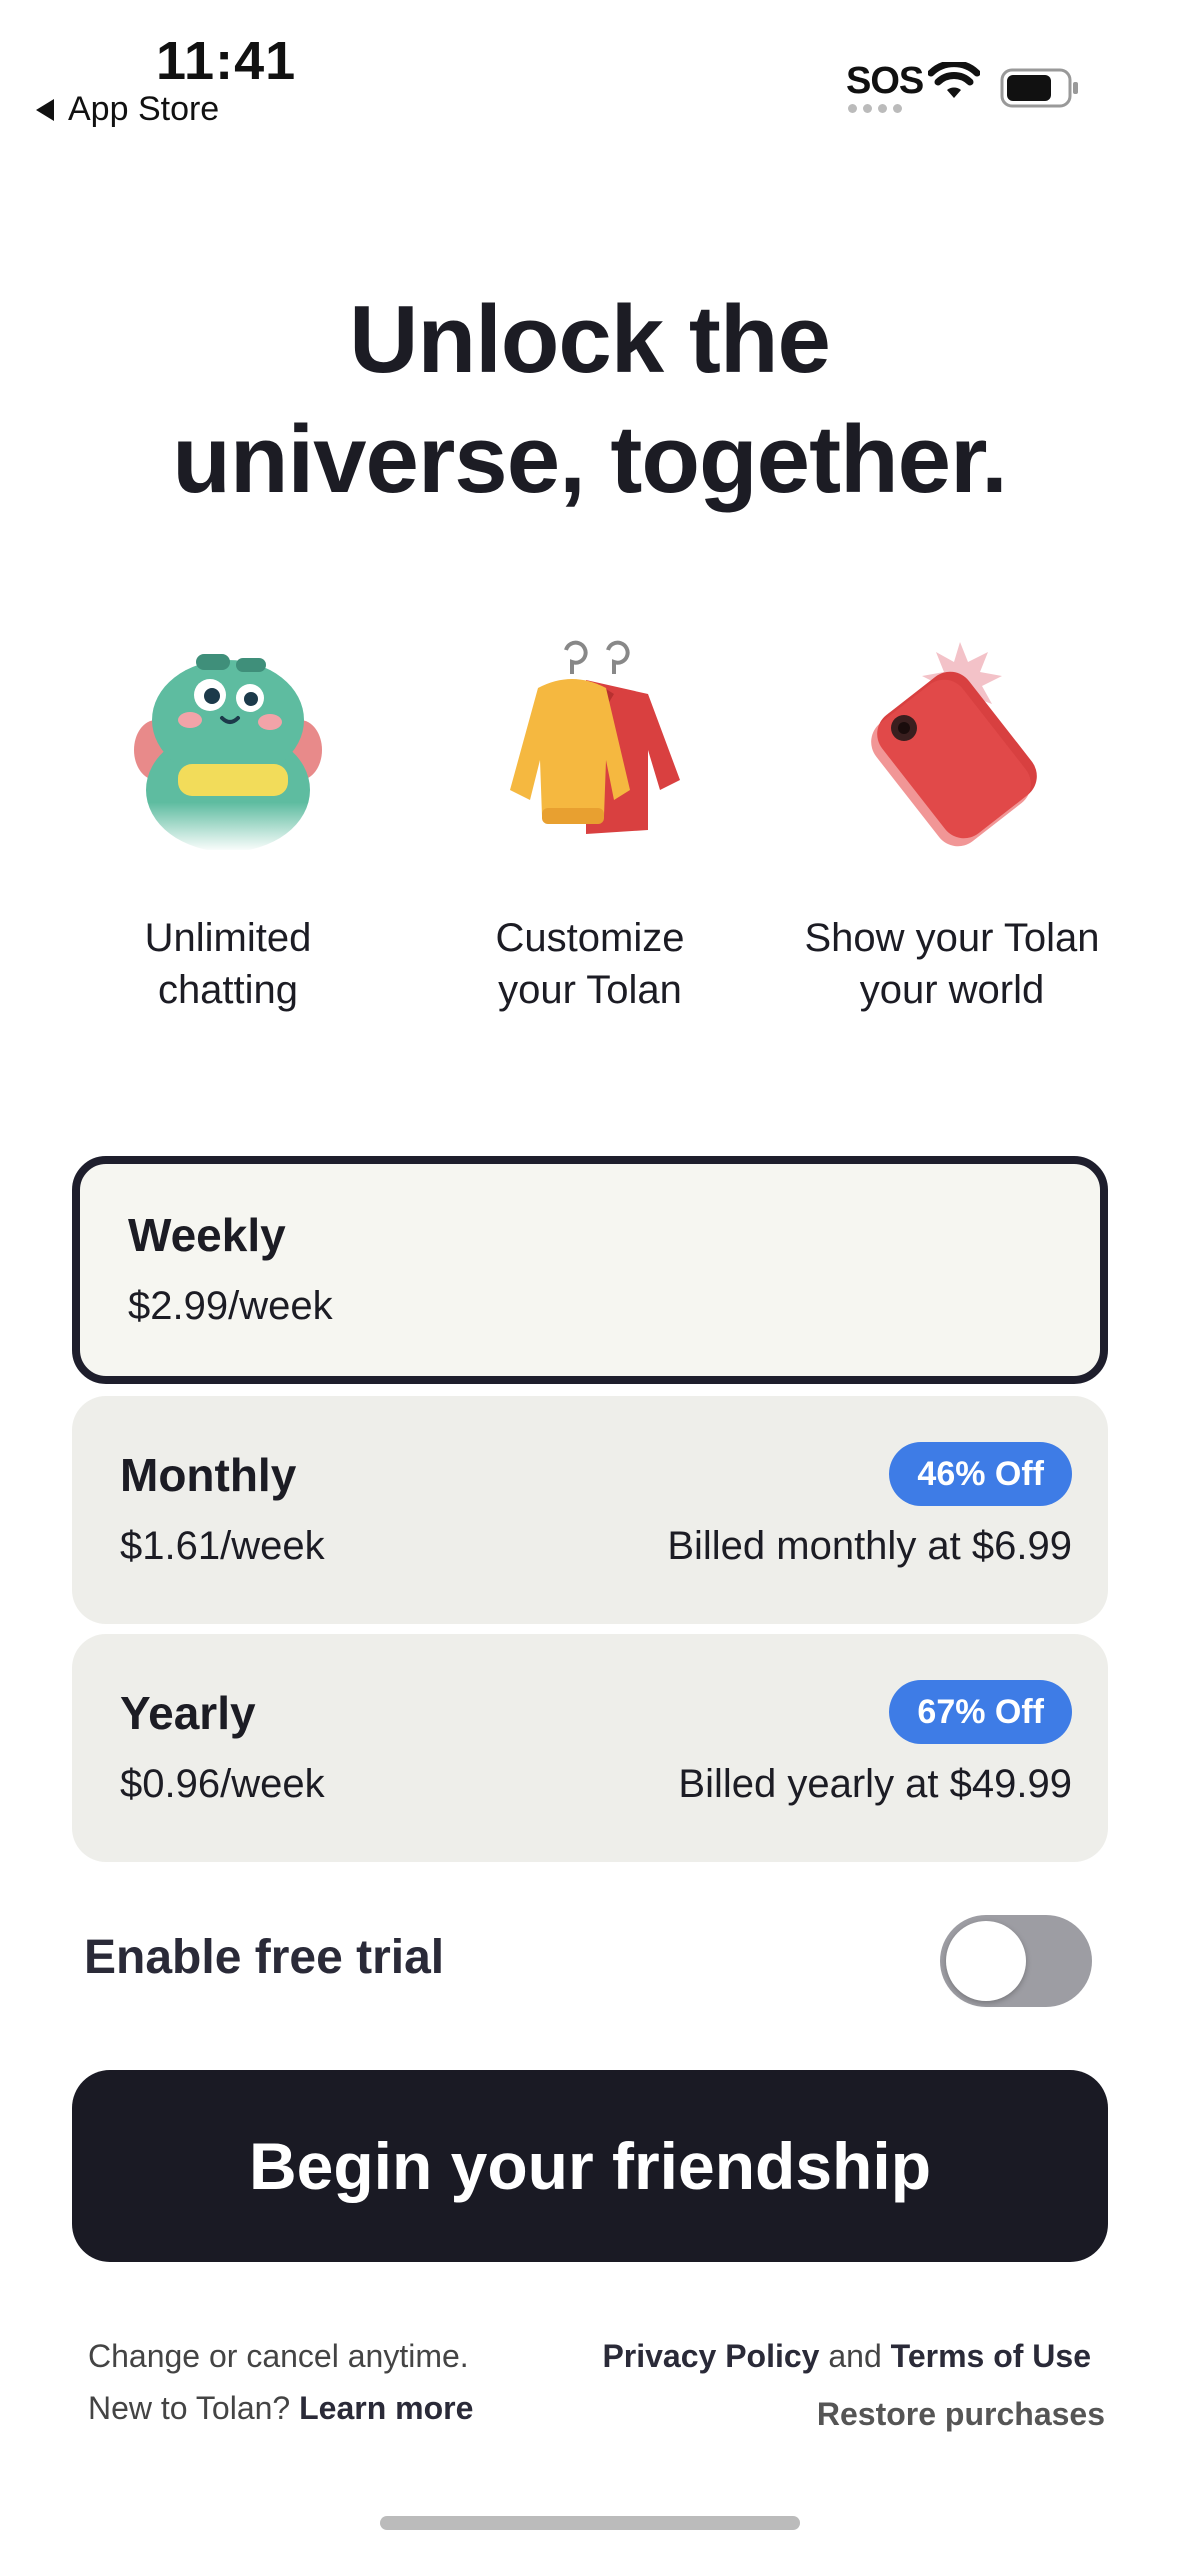  Describe the element at coordinates (144, 109) in the screenshot. I see `back-label: App Store` at that location.